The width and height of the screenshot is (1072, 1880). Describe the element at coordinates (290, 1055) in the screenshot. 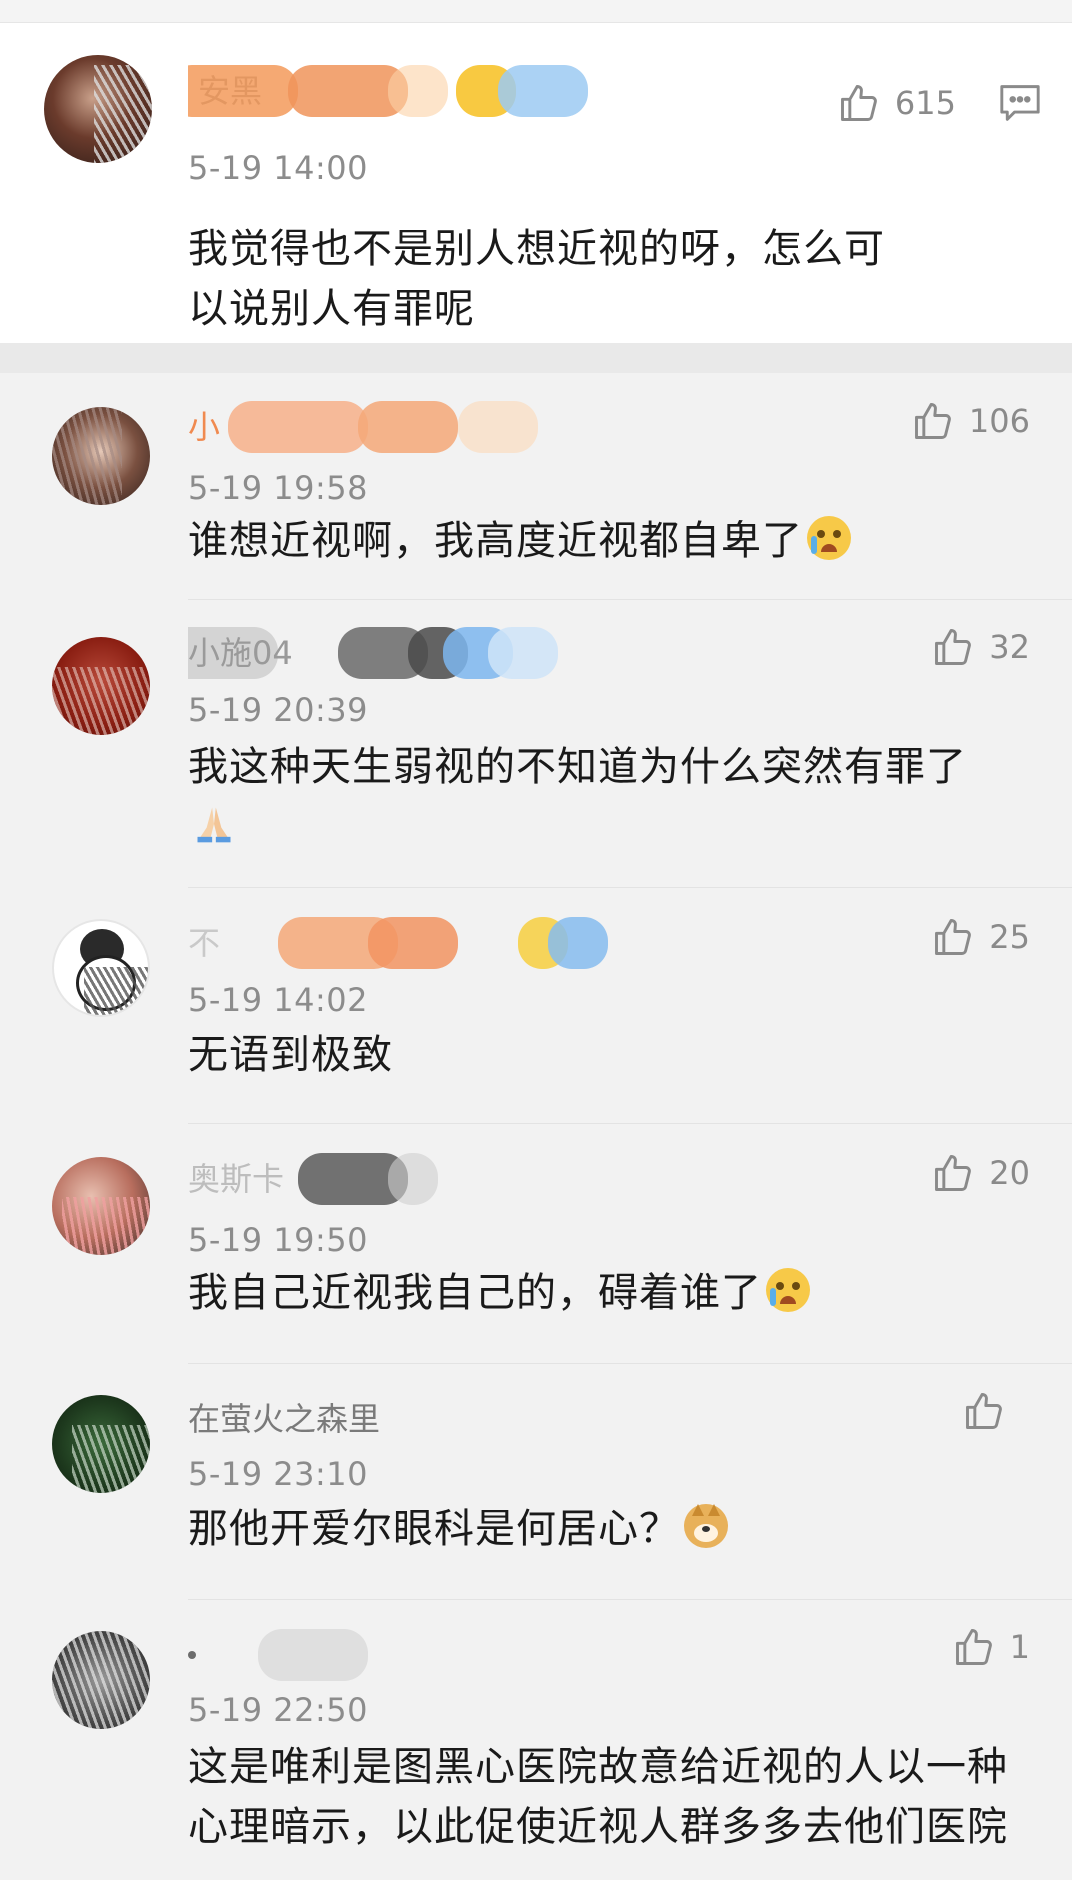

I see `comment-text: 无语到极致` at that location.